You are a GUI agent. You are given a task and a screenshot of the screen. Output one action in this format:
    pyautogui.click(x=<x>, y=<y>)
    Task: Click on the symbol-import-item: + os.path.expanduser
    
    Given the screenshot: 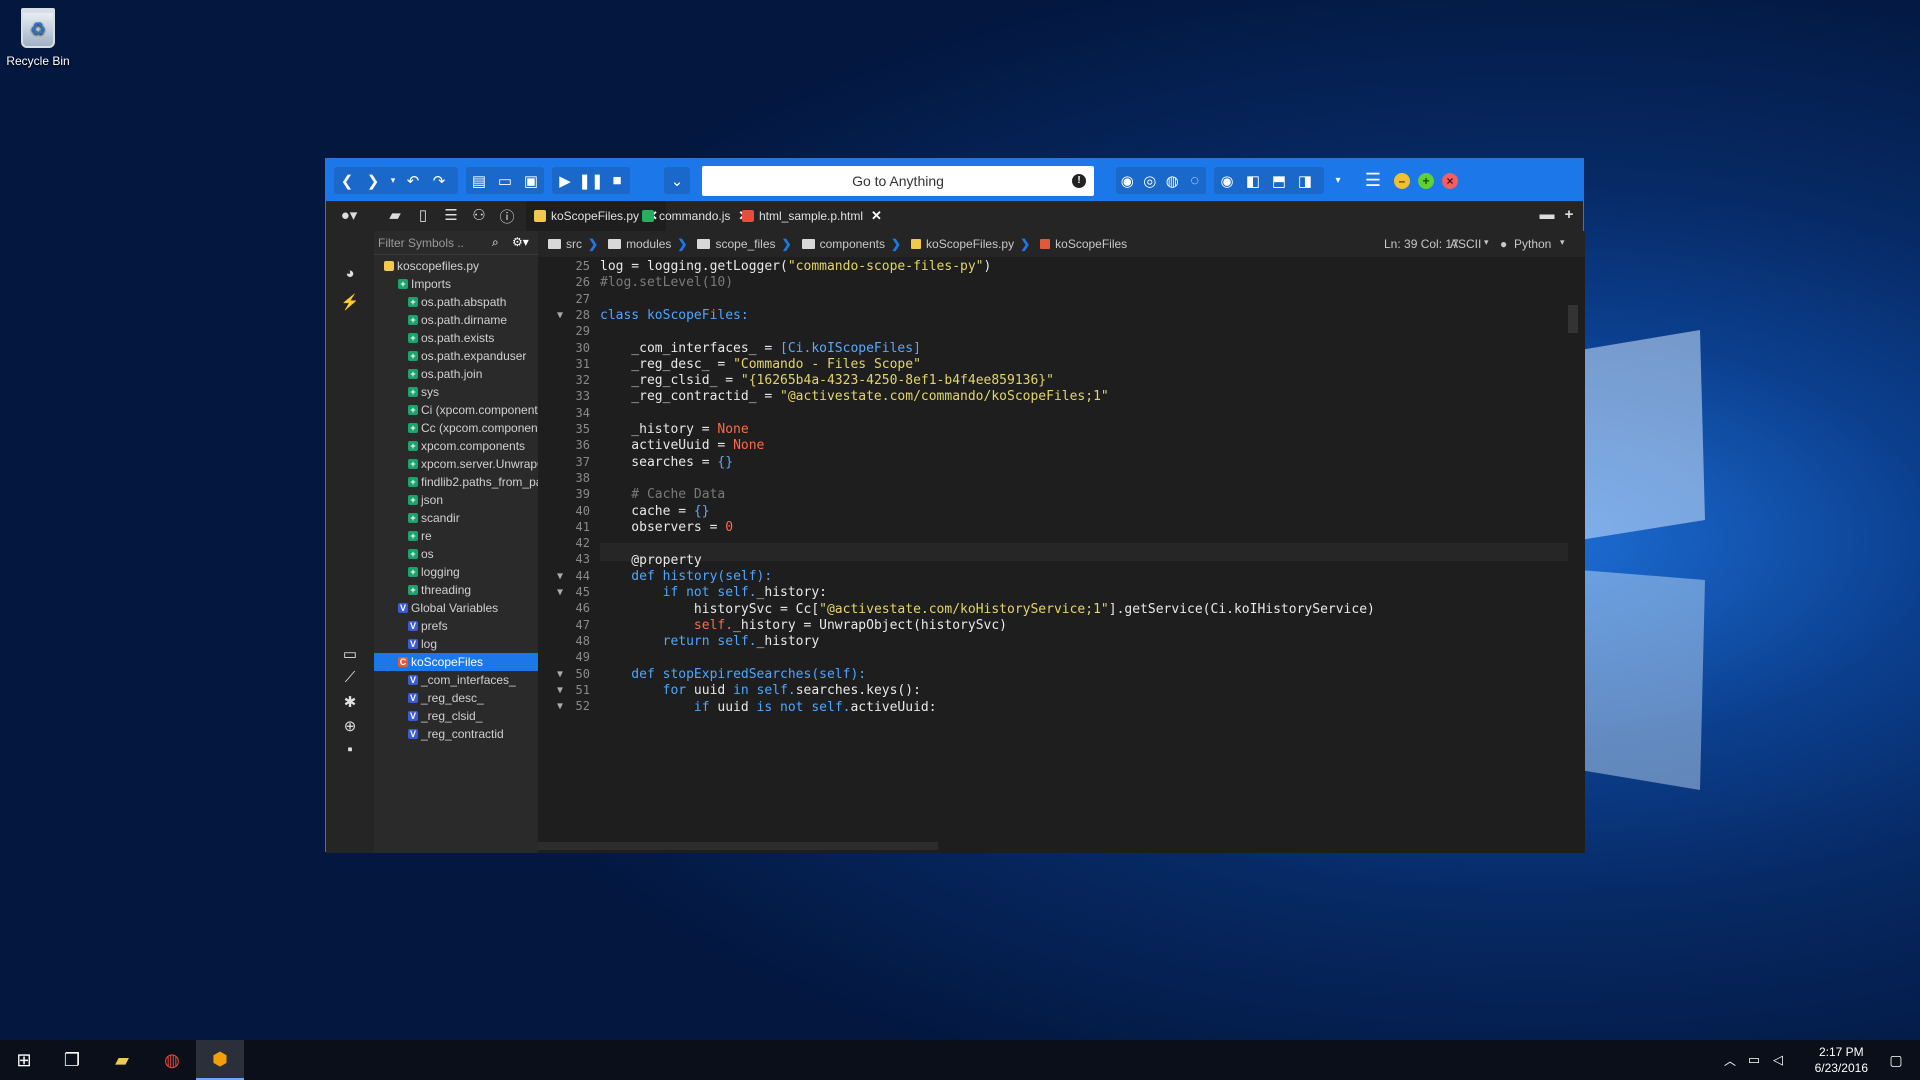 What is the action you would take?
    pyautogui.click(x=467, y=356)
    